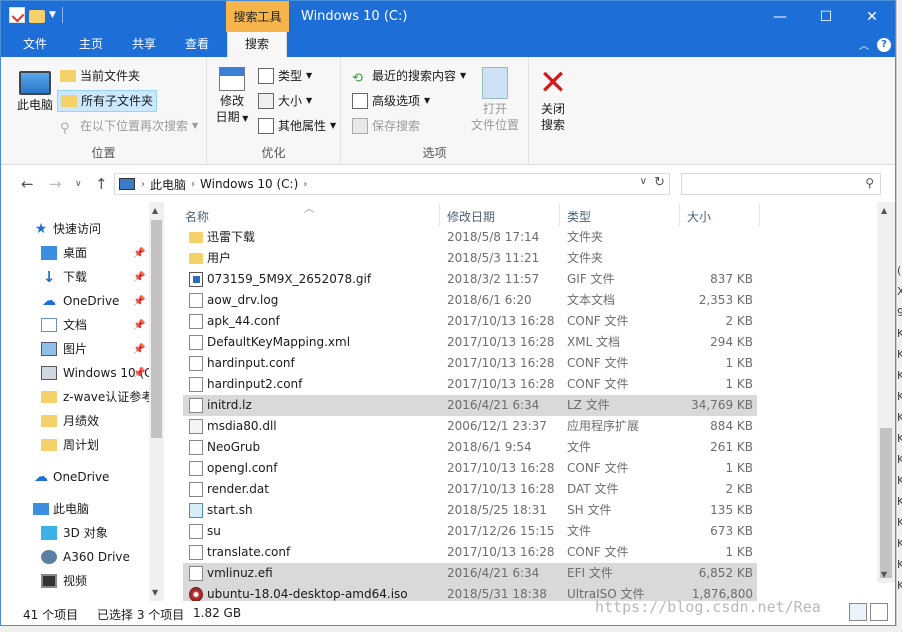 The image size is (902, 632). What do you see at coordinates (197, 216) in the screenshot?
I see `column-header-name: 名称` at bounding box center [197, 216].